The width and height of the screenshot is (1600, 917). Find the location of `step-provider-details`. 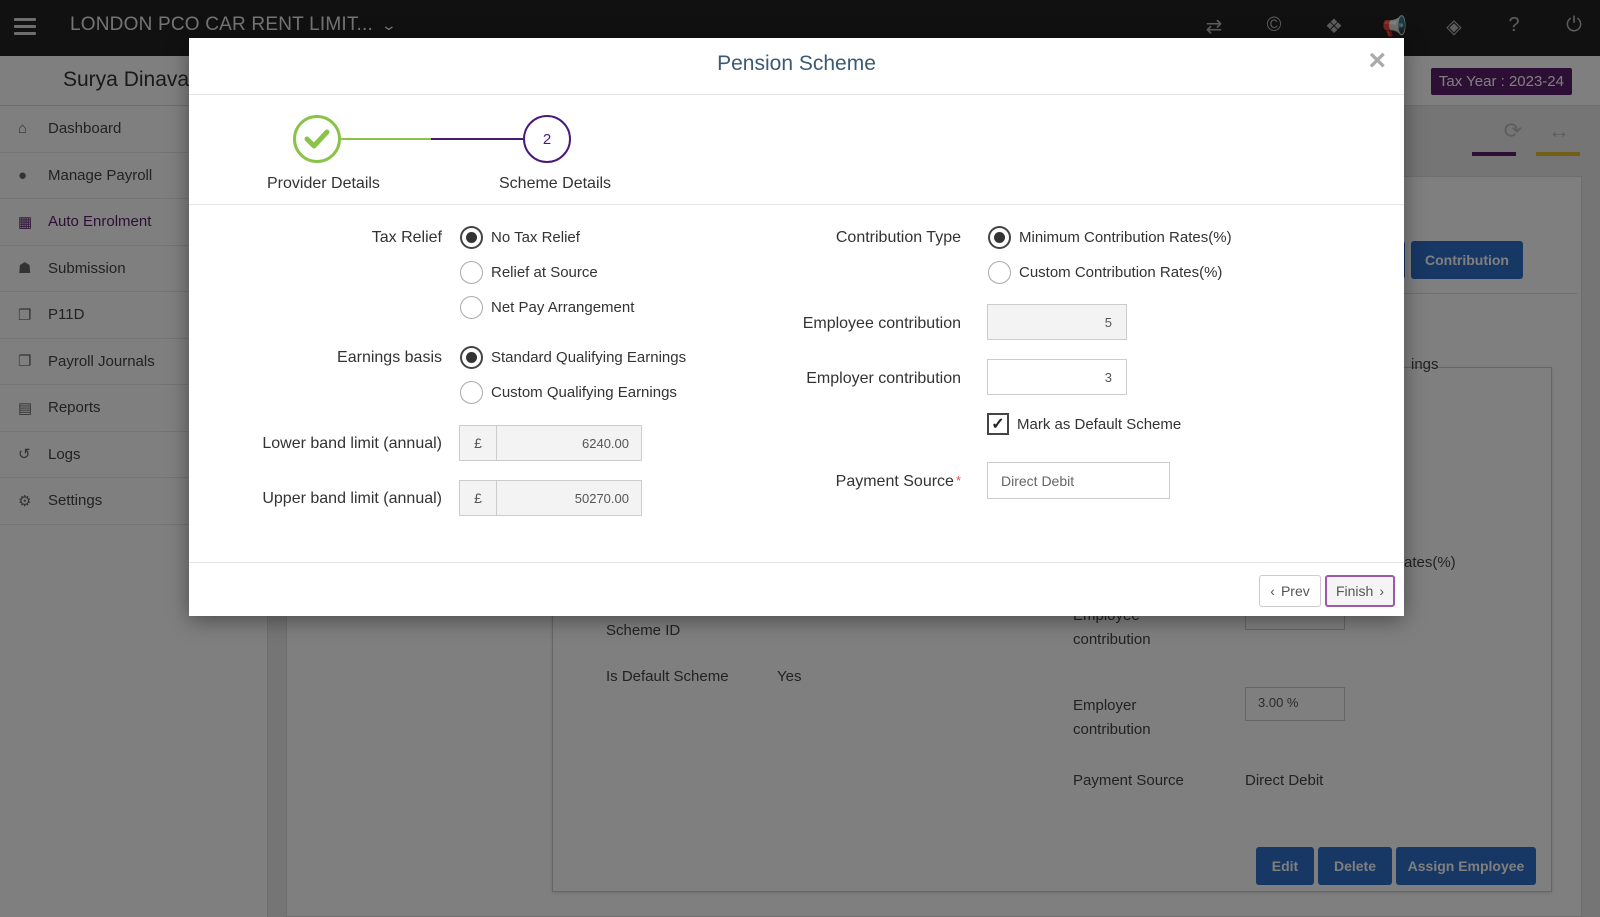

step-provider-details is located at coordinates (317, 139).